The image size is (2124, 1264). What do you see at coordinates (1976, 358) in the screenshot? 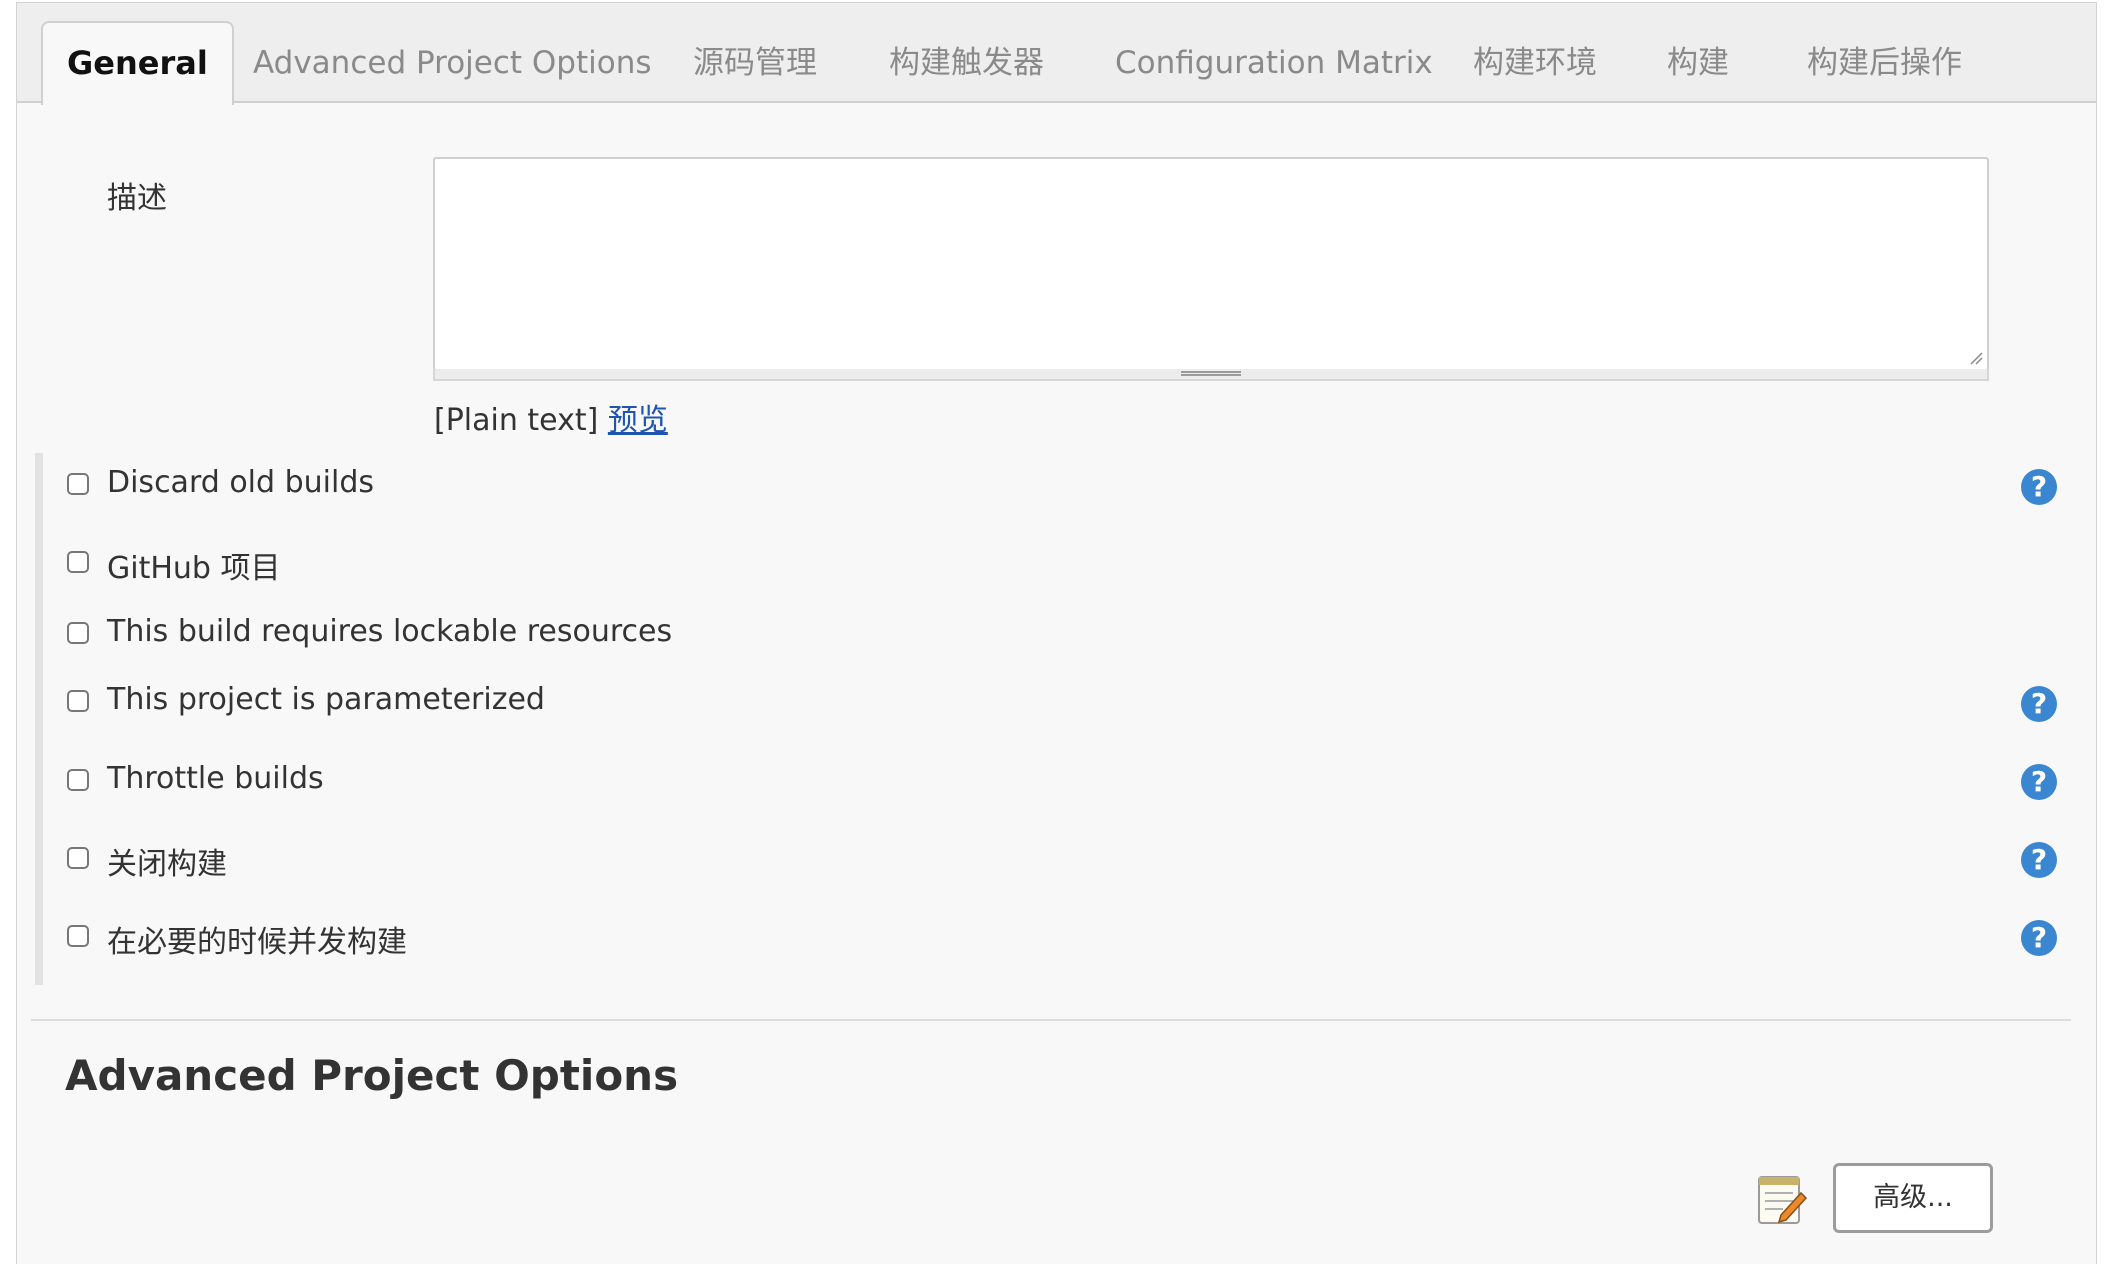
I see `resize-corner-icon` at bounding box center [1976, 358].